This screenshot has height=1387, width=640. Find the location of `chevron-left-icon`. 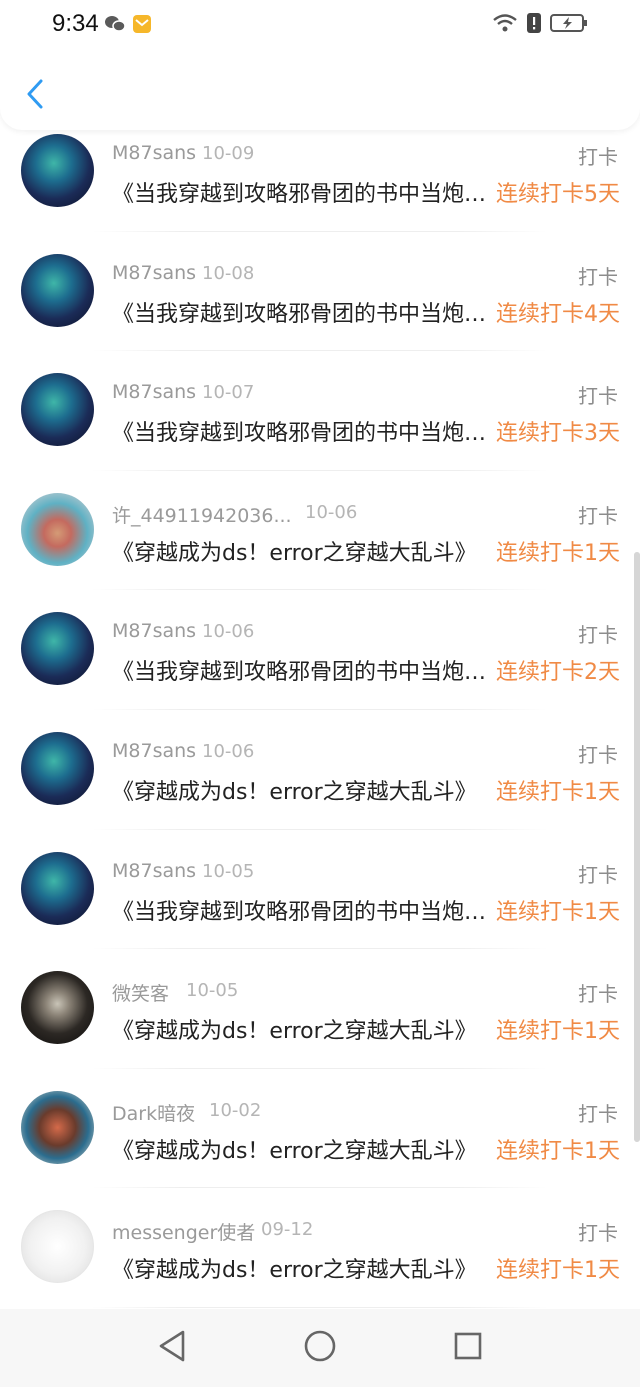

chevron-left-icon is located at coordinates (35, 96).